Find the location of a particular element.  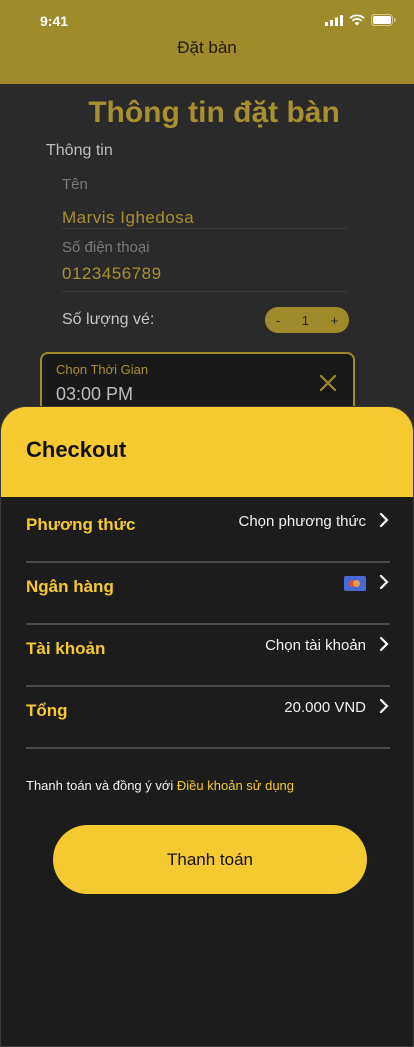

signal-icon is located at coordinates (334, 20).